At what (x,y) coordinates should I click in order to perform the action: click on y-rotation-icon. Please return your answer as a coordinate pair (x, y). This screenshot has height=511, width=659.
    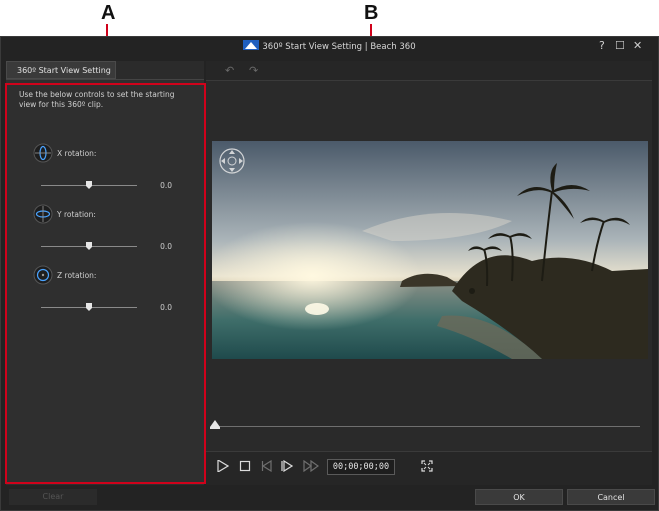
    Looking at the image, I should click on (43, 214).